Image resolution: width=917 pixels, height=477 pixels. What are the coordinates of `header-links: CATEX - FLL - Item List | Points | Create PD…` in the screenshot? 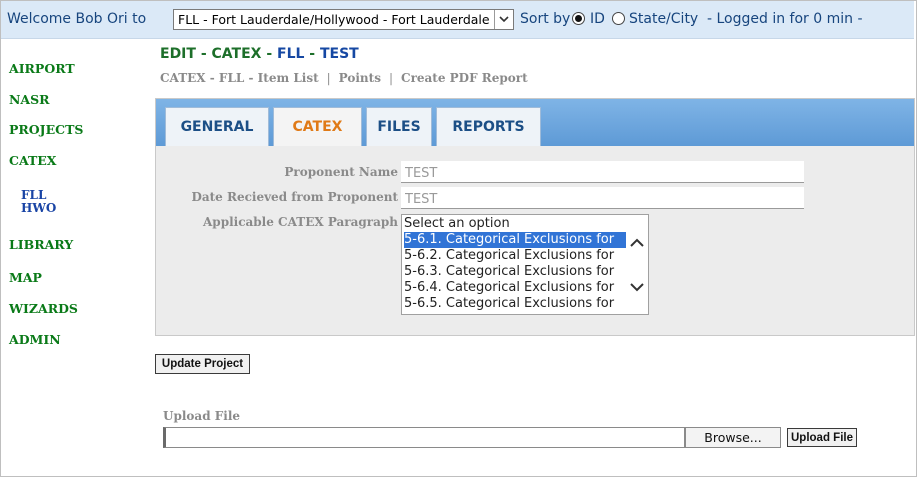 It's located at (344, 78).